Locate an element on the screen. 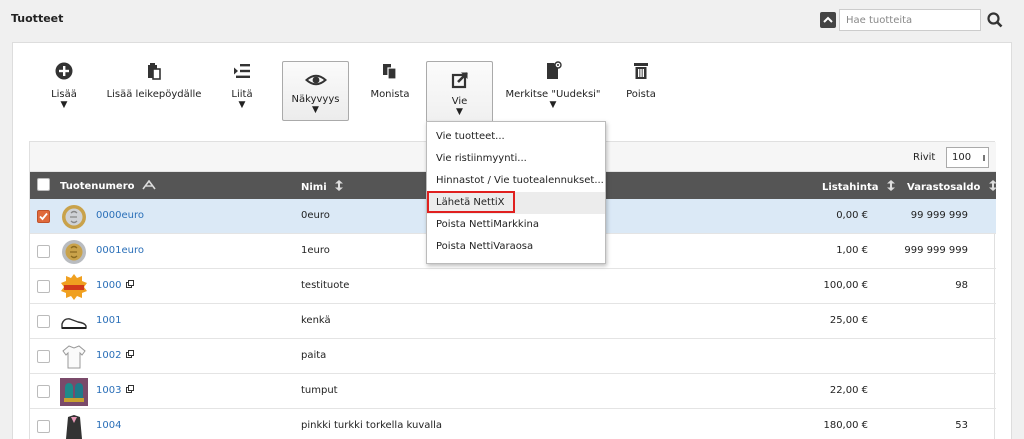  product-price: 22,00 € is located at coordinates (848, 390).